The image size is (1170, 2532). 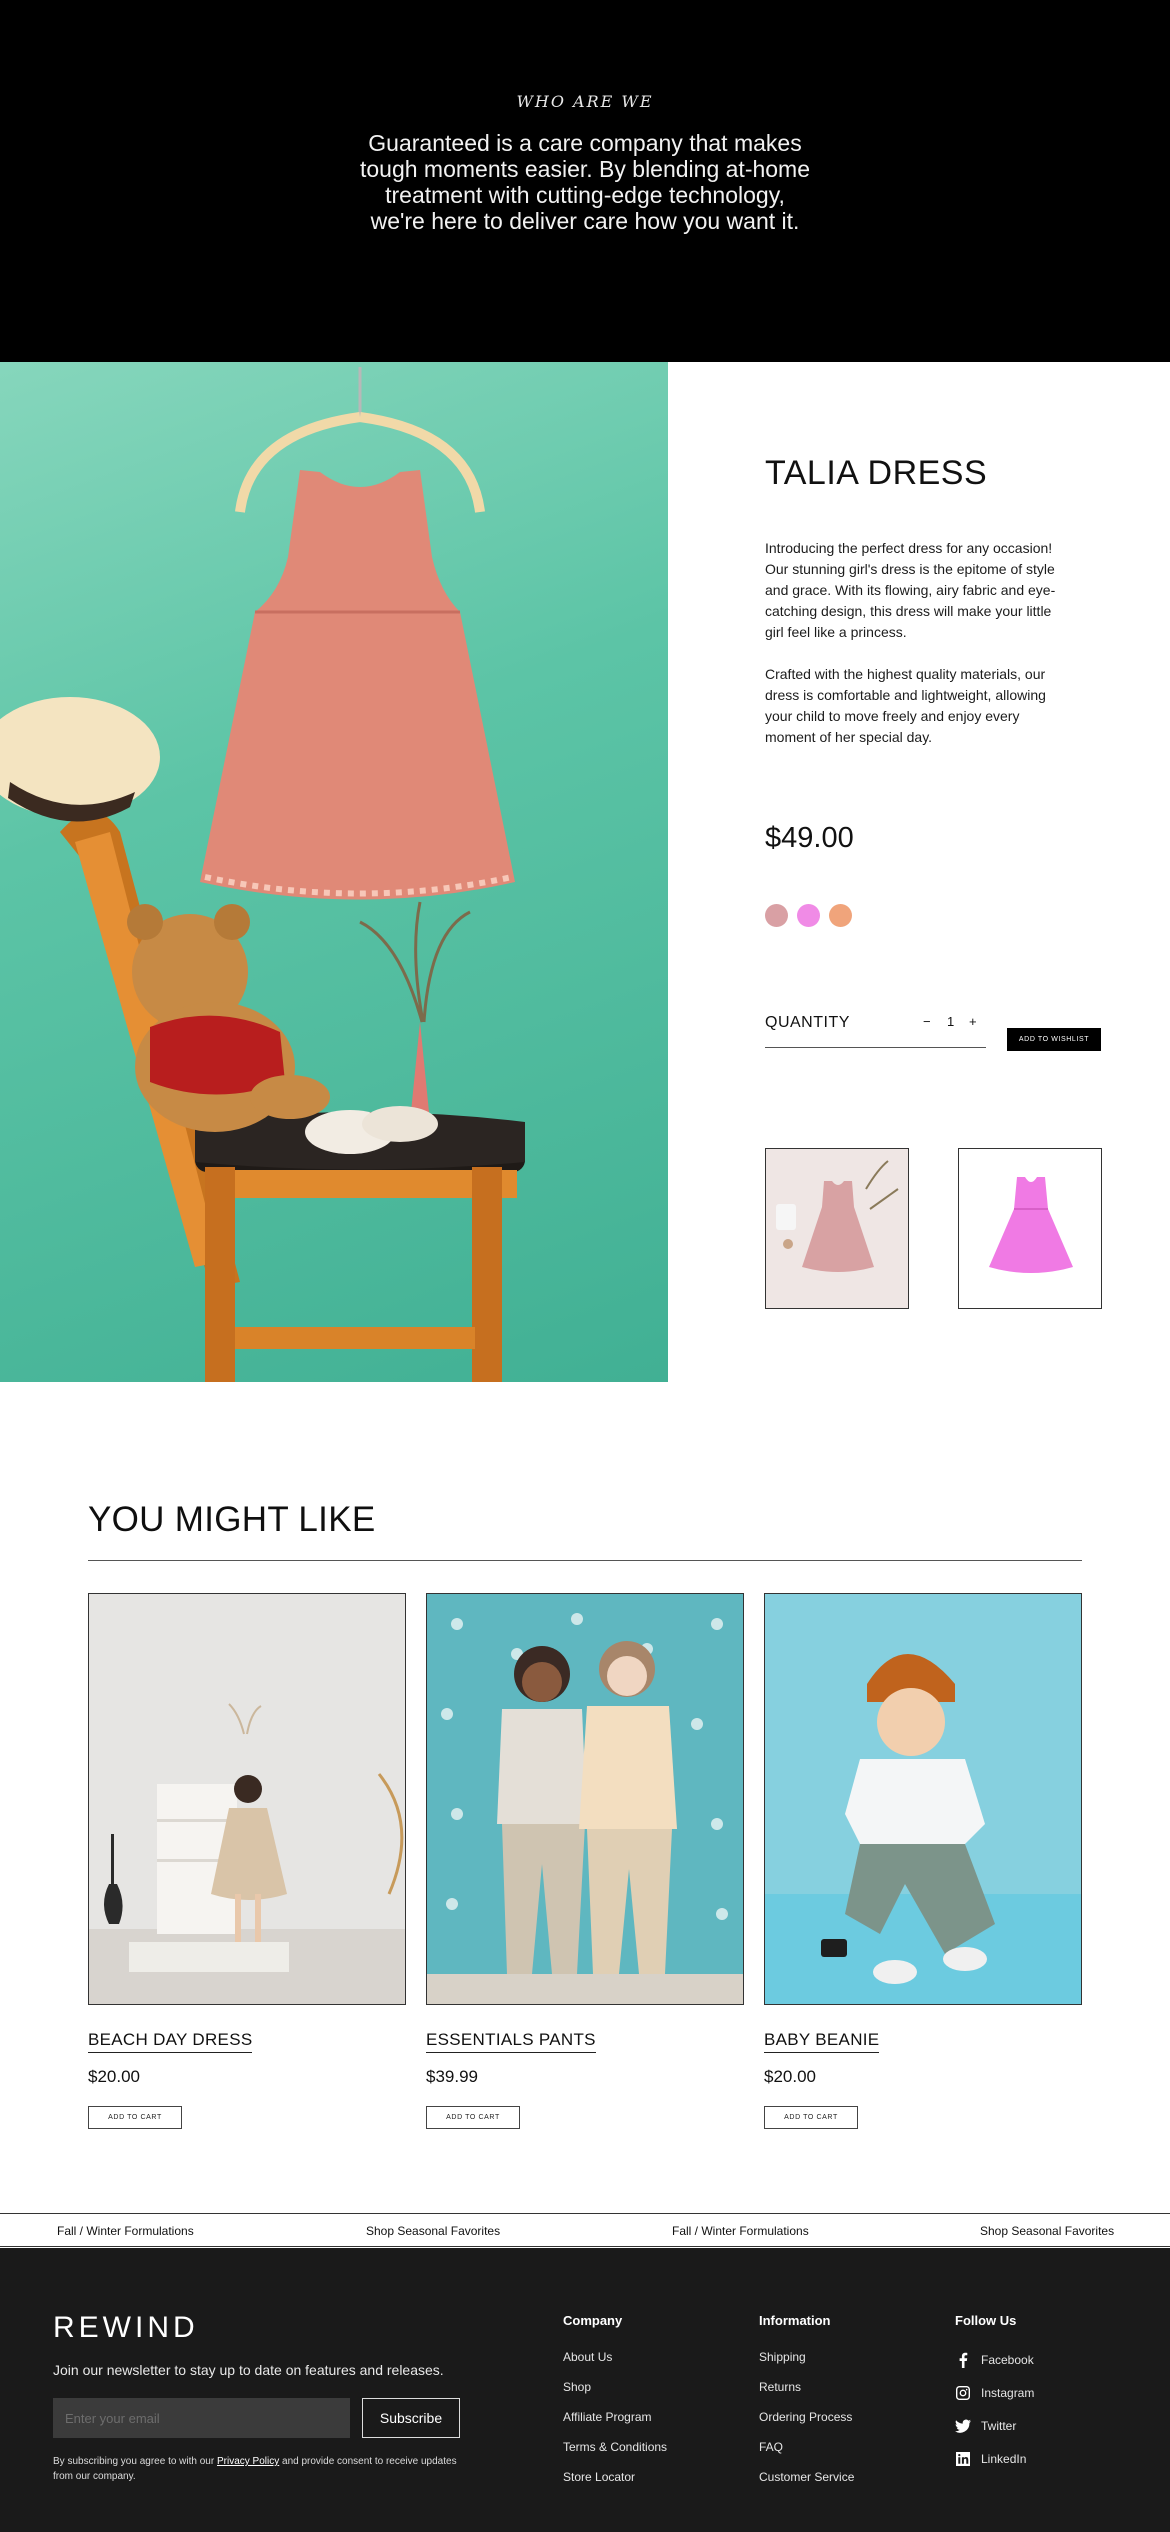 What do you see at coordinates (809, 838) in the screenshot?
I see `product-price: $49.00` at bounding box center [809, 838].